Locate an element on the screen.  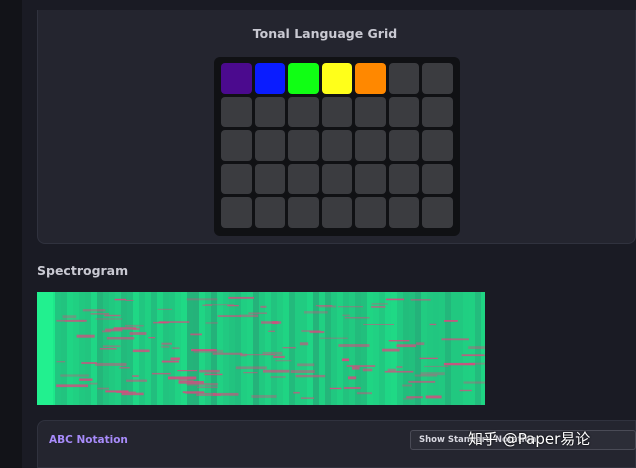
abc-notation-title: ABC Notation is located at coordinates (88, 440).